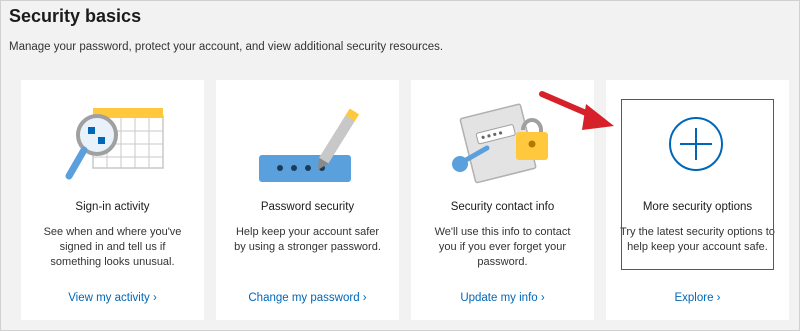  What do you see at coordinates (114, 144) in the screenshot?
I see `magnifier-calendar-icon` at bounding box center [114, 144].